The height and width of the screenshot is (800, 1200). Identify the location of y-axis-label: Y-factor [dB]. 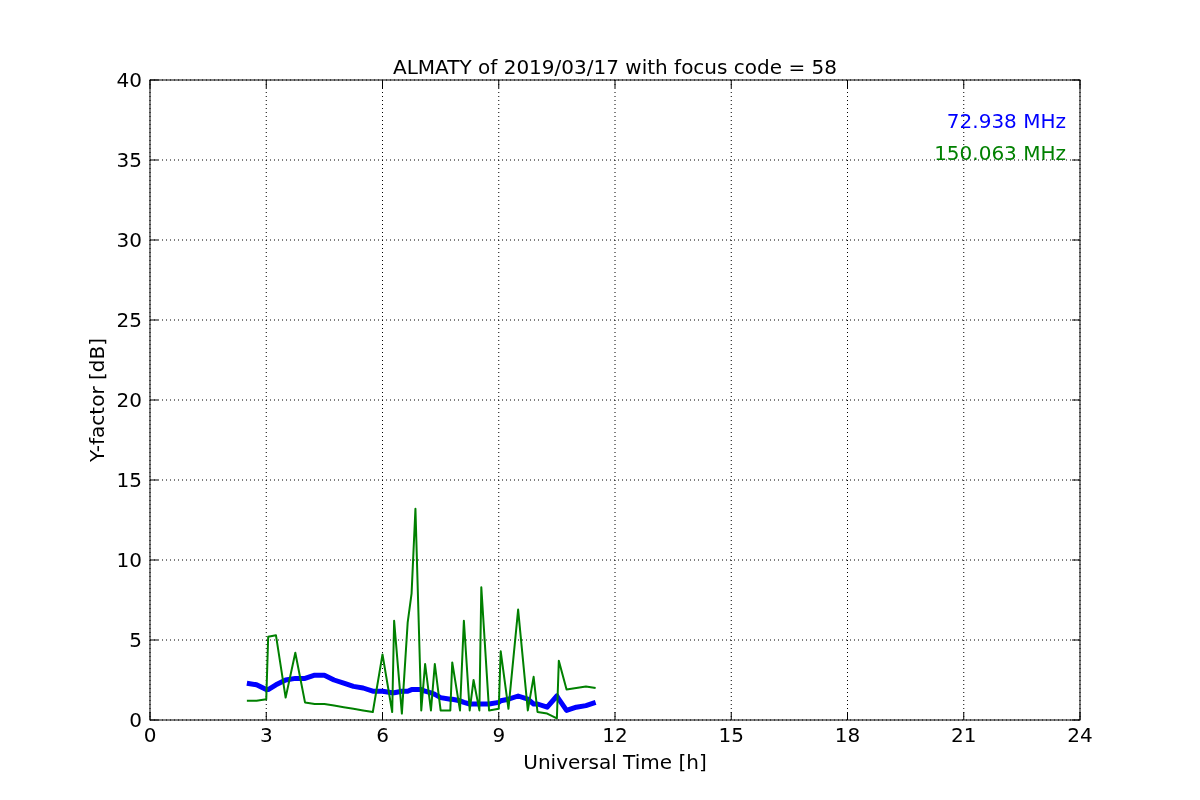
(97, 400).